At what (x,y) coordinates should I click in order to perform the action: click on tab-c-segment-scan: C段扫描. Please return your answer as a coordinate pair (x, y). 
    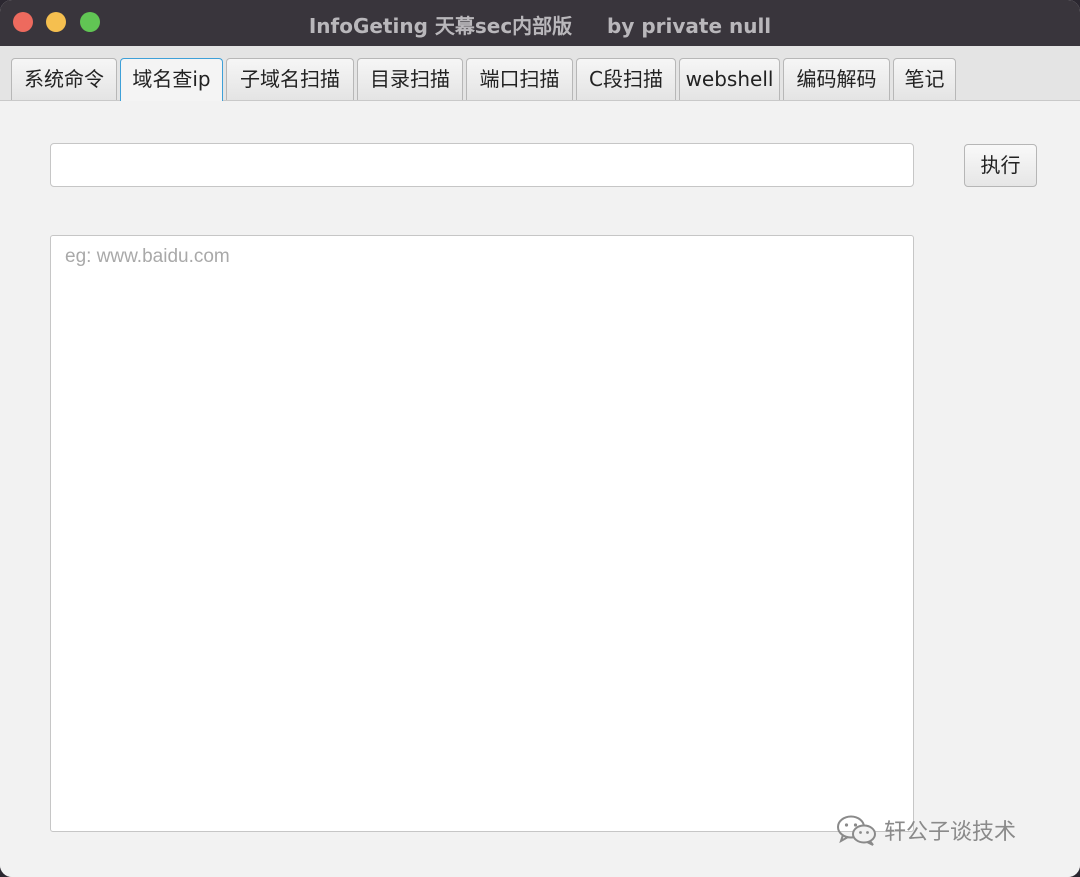
    Looking at the image, I should click on (626, 79).